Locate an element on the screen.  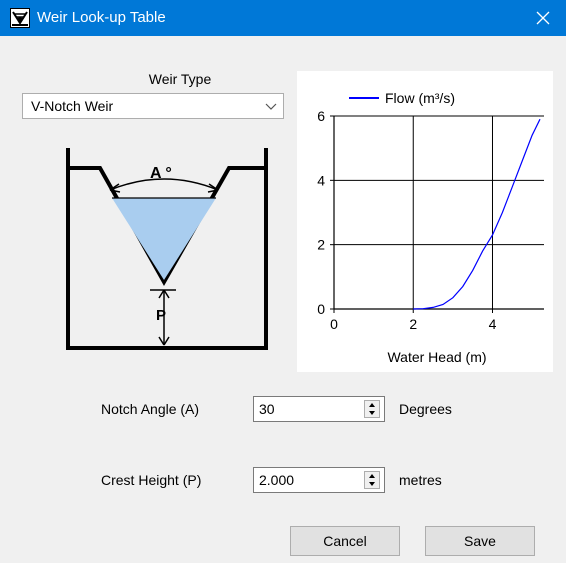
close-button is located at coordinates (543, 18).